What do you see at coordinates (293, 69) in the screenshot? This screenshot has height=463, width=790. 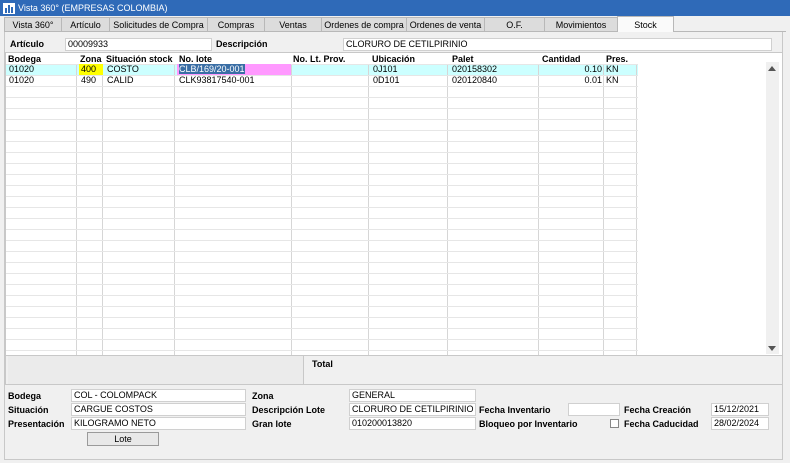 I see `row1-lote-prov` at bounding box center [293, 69].